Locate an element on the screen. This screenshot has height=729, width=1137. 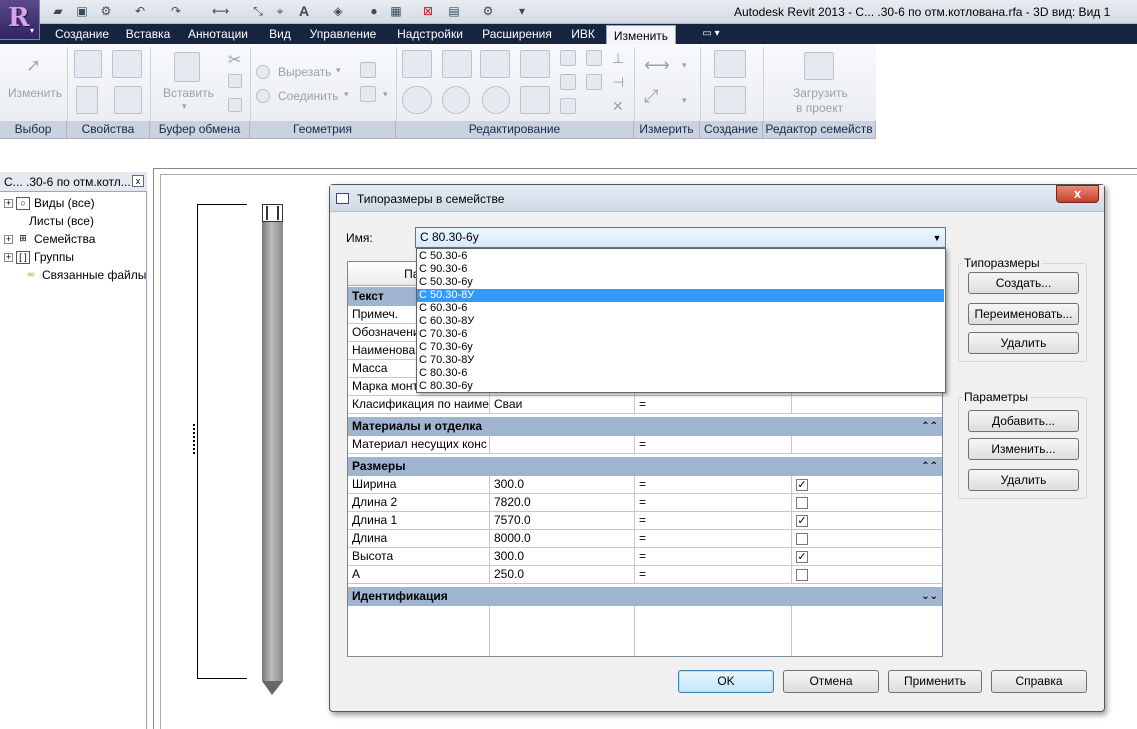
switch-windows-icon: ▤ is located at coordinates (454, 11).